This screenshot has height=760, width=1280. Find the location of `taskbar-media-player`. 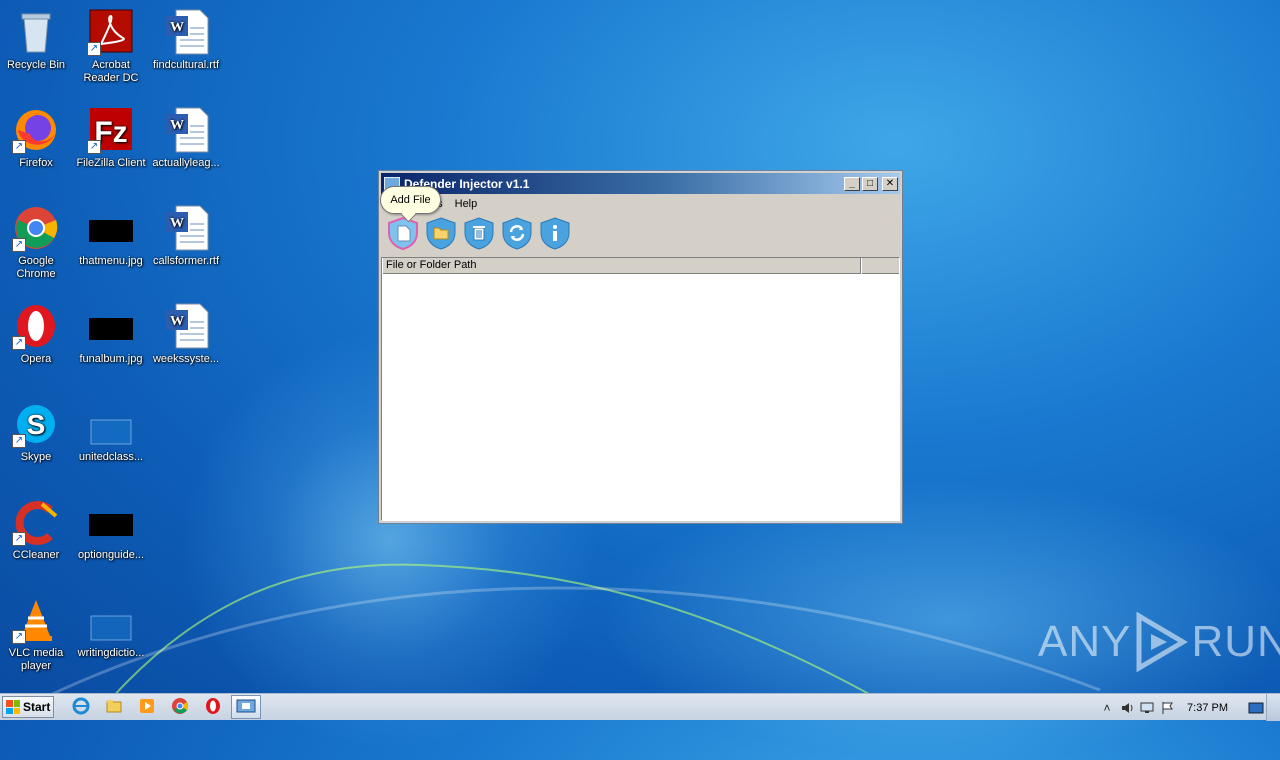

taskbar-media-player is located at coordinates (147, 707).